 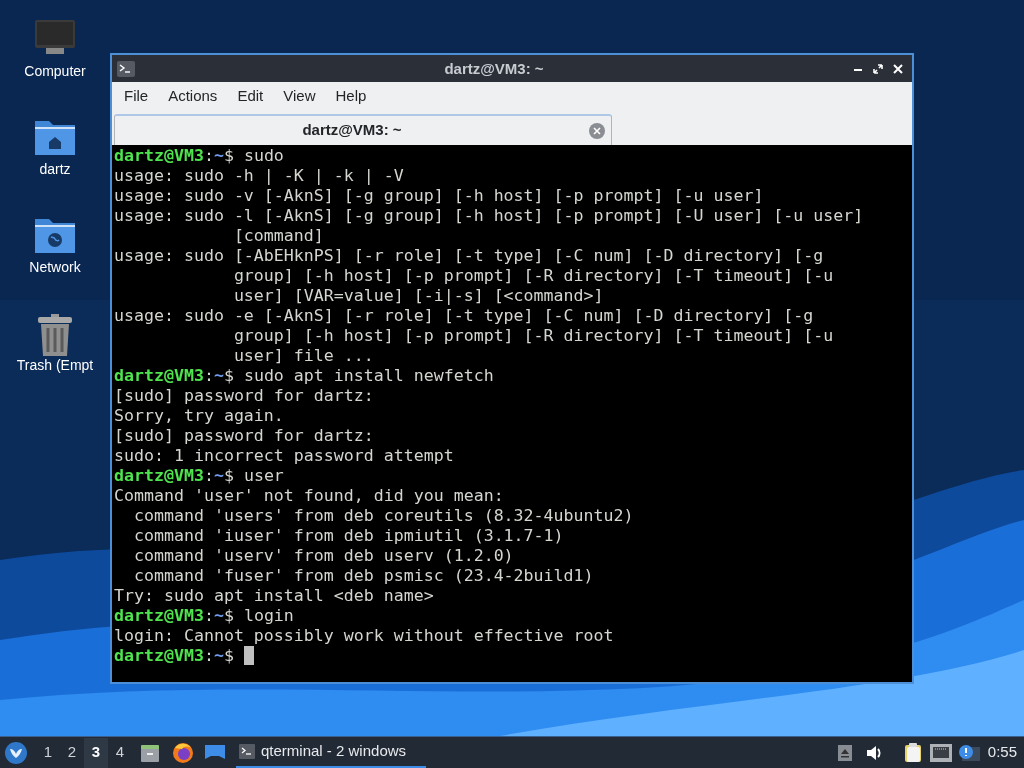 I want to click on workspace-button: 4, so click(x=120, y=752).